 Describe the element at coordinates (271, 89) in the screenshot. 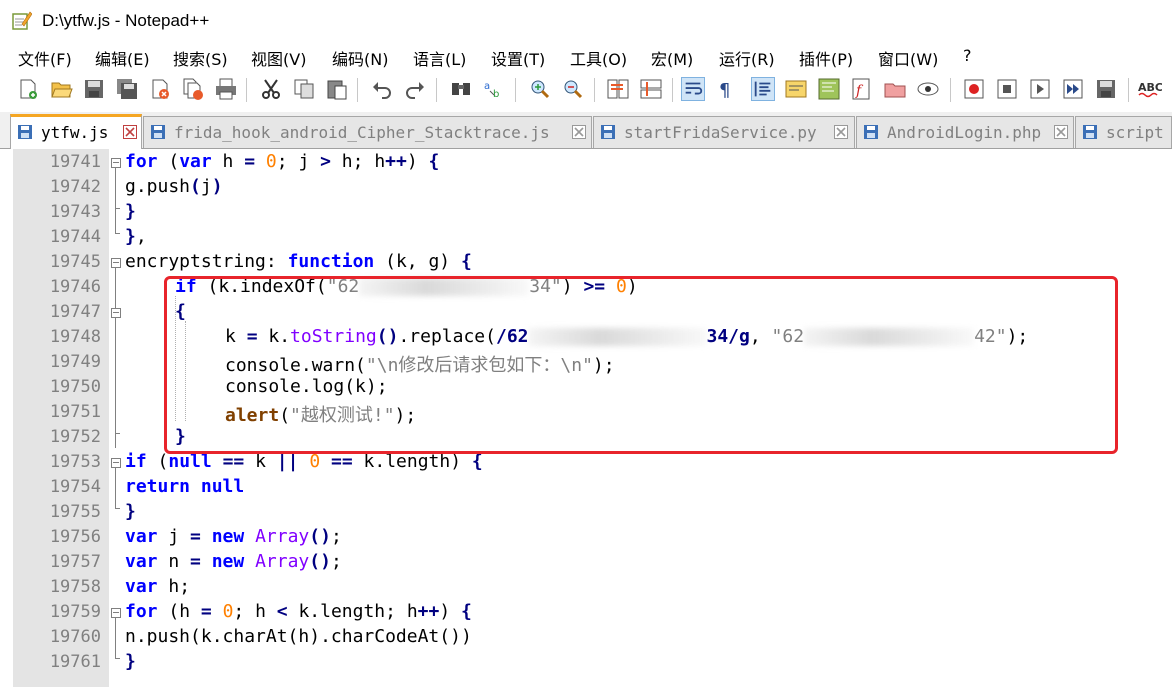

I see `cut-icon` at that location.